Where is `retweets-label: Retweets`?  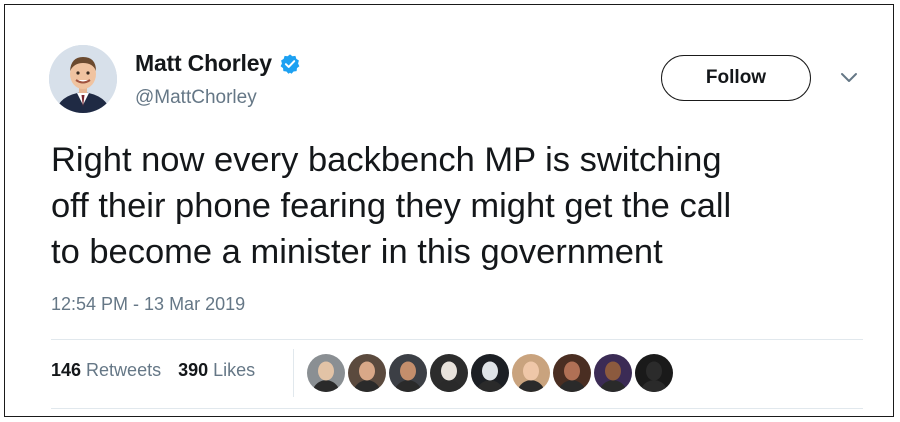
retweets-label: Retweets is located at coordinates (124, 370).